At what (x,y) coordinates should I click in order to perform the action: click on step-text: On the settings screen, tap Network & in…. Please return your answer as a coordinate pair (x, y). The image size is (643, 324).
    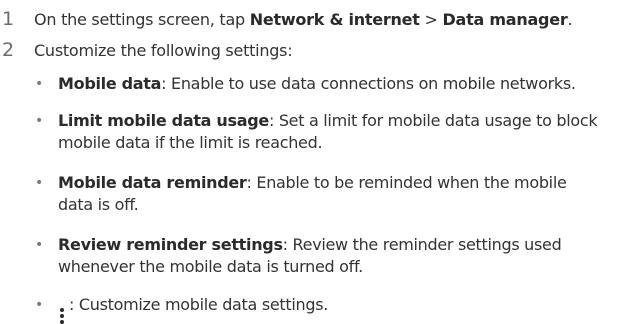
    Looking at the image, I should click on (303, 19).